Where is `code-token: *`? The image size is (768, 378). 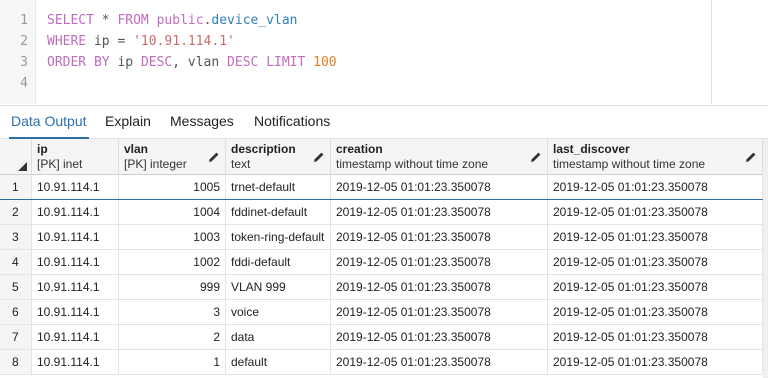 code-token: * is located at coordinates (105, 20).